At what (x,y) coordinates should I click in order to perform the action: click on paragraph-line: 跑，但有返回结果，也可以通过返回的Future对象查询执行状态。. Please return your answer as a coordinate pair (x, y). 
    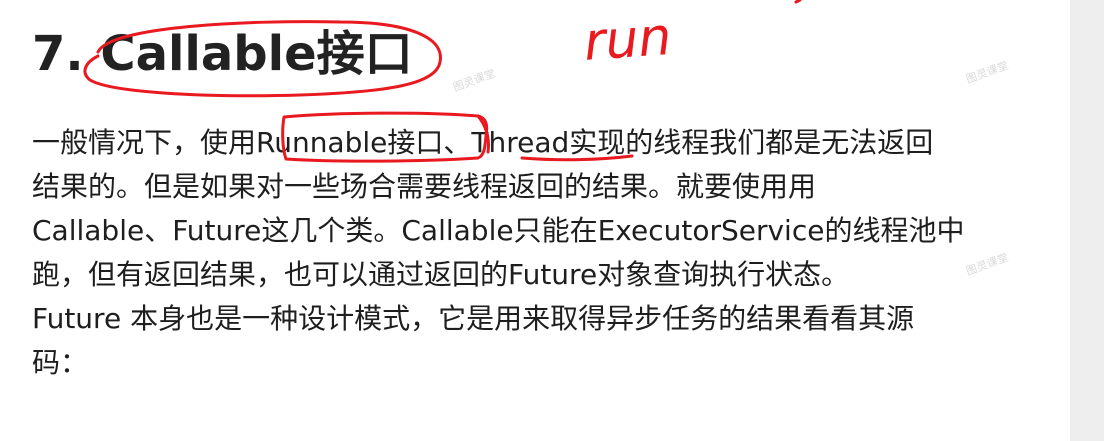
    Looking at the image, I should click on (441, 274).